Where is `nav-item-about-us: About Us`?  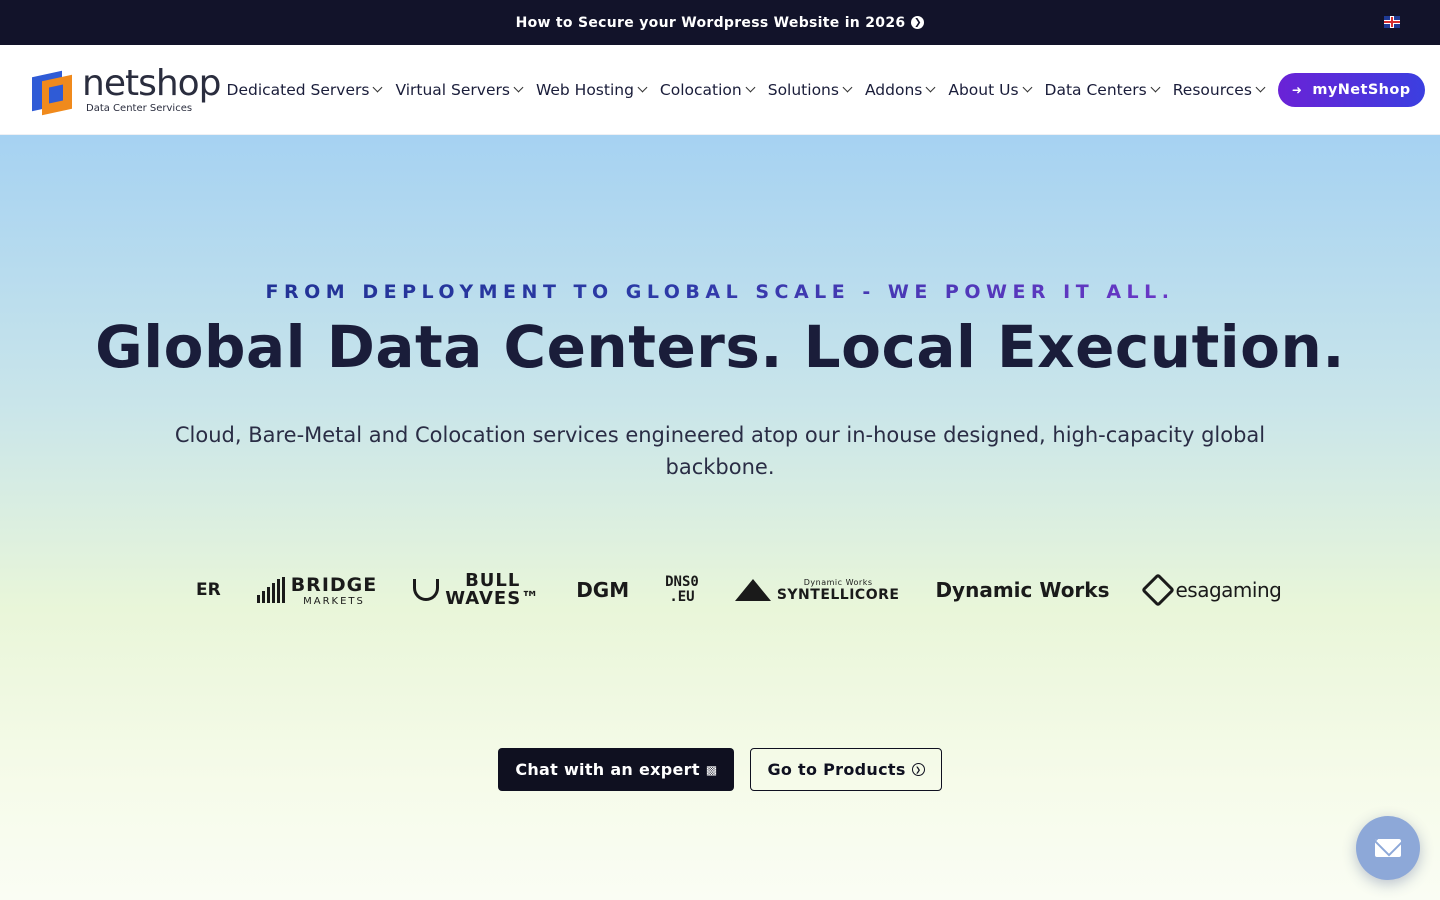 nav-item-about-us: About Us is located at coordinates (990, 89).